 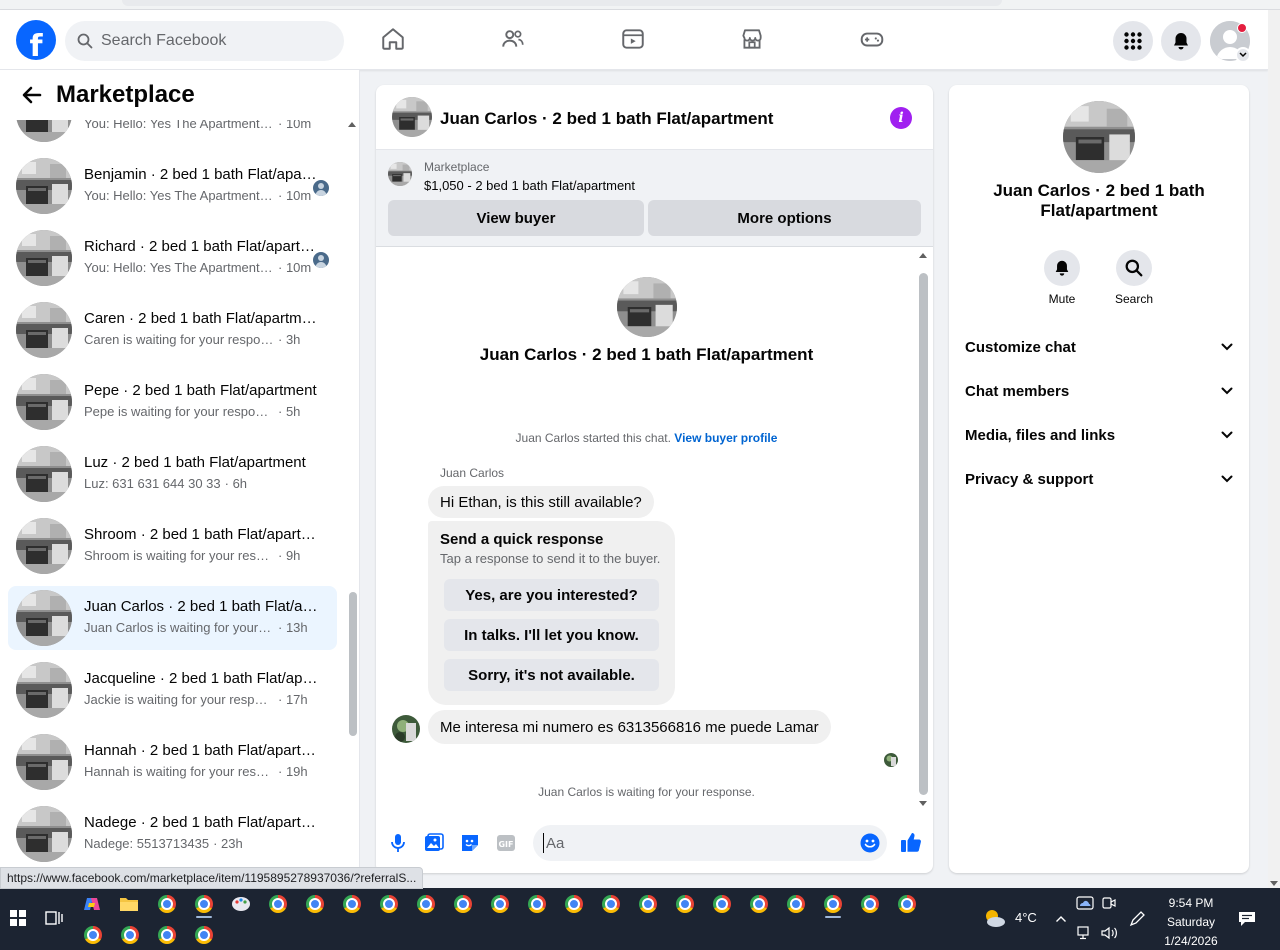 I want to click on back-arrow-icon, so click(x=32, y=95).